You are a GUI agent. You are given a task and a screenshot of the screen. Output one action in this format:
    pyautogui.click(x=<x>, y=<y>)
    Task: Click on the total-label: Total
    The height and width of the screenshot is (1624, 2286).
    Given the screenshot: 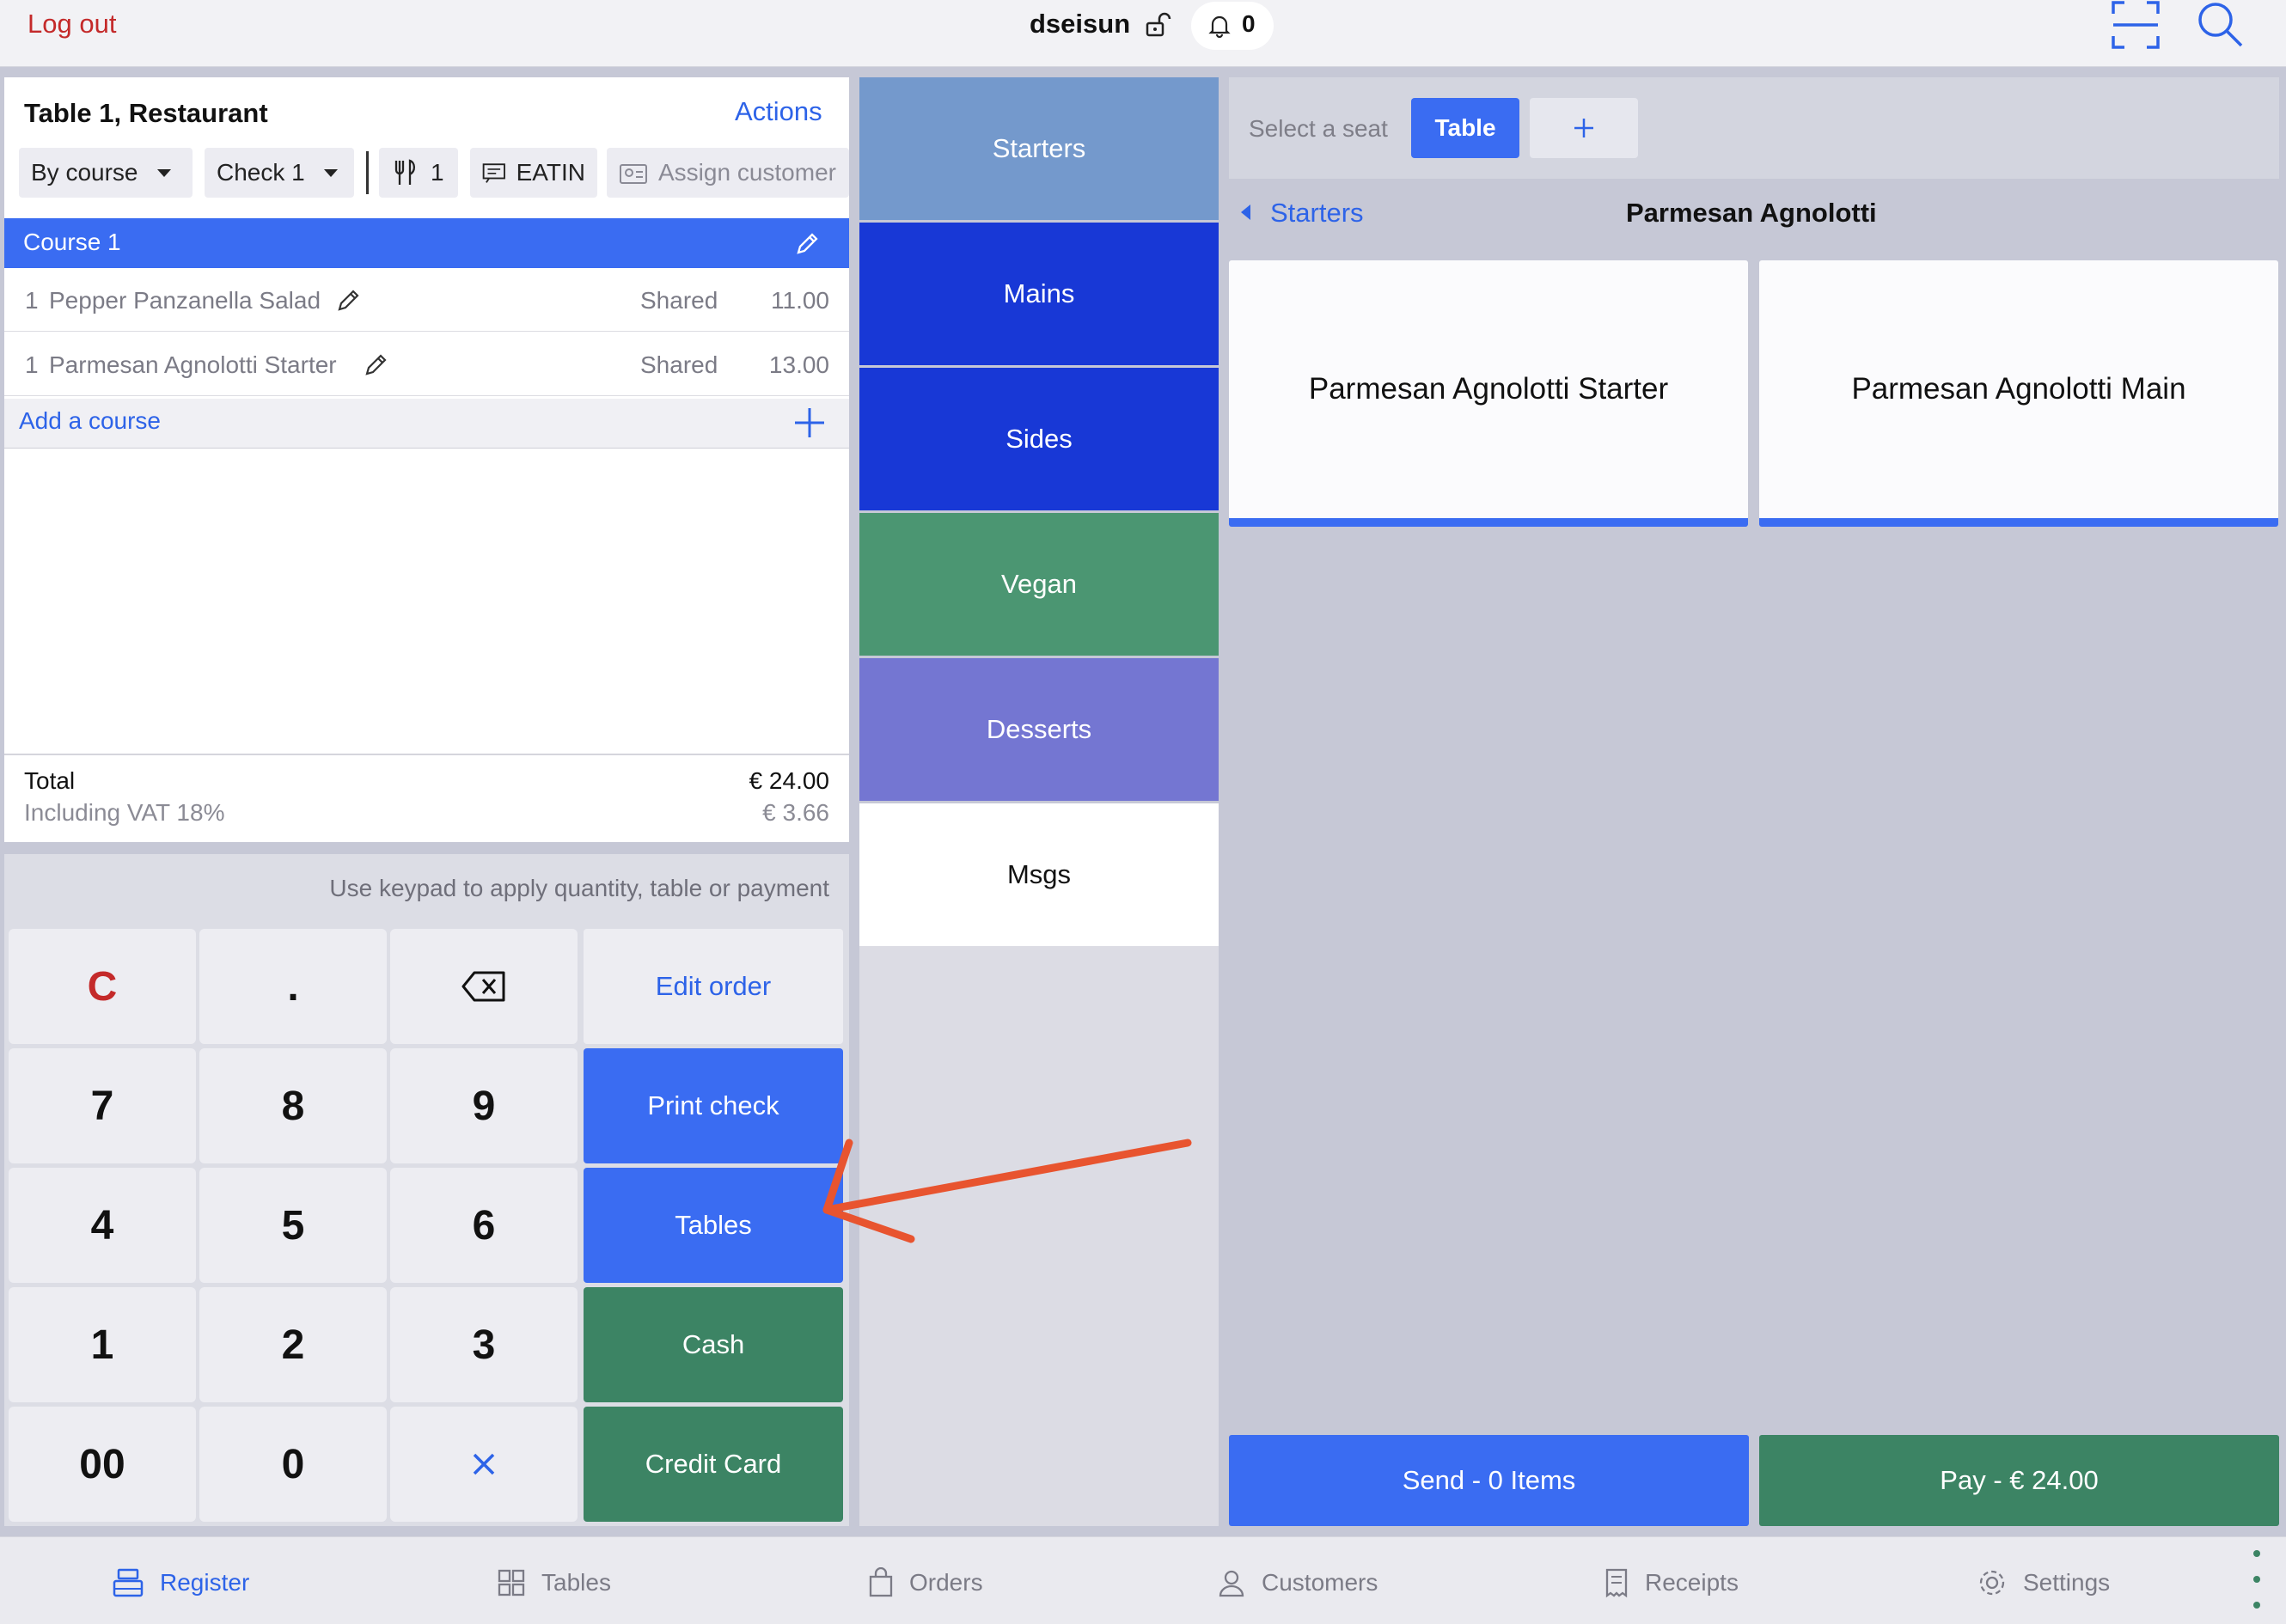 What is the action you would take?
    pyautogui.click(x=50, y=780)
    